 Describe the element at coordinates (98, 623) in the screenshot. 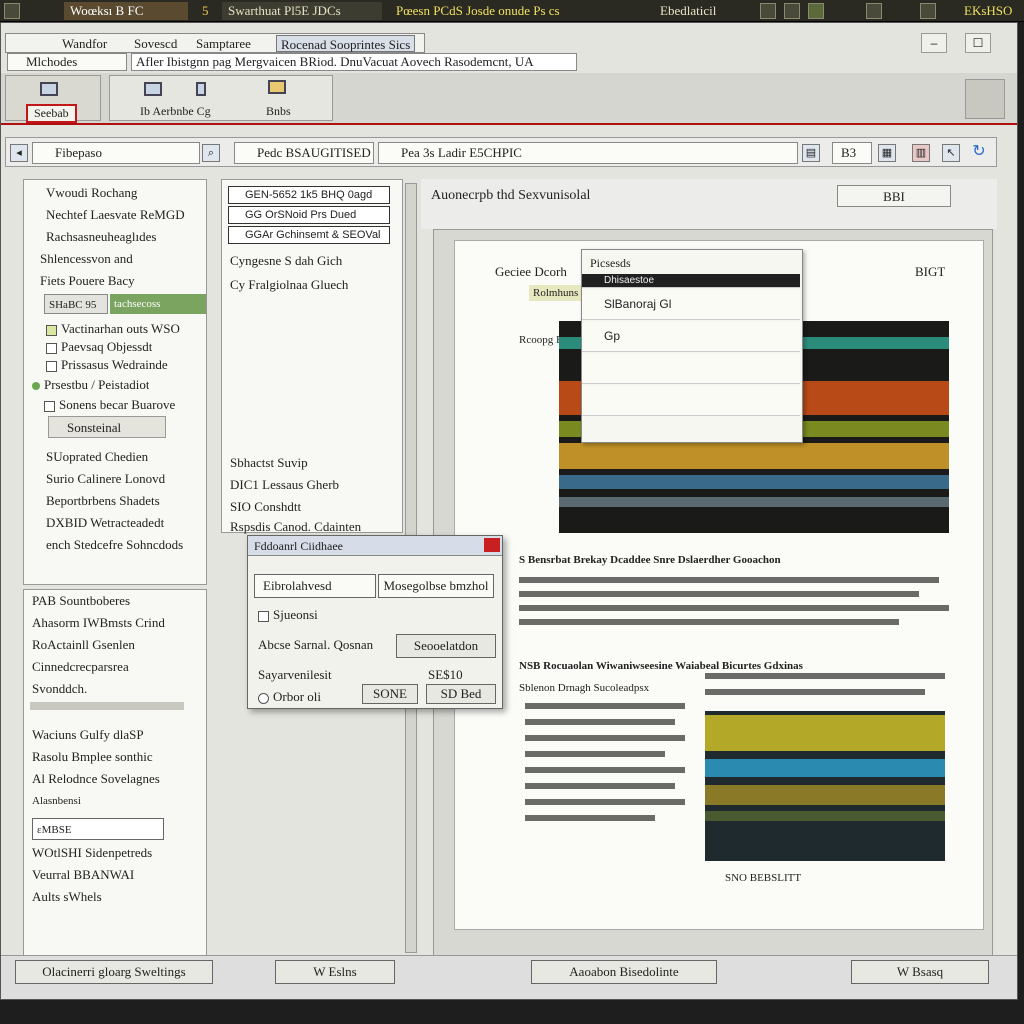

I see `section-item: Ahasorm IWBmsts Crind` at that location.